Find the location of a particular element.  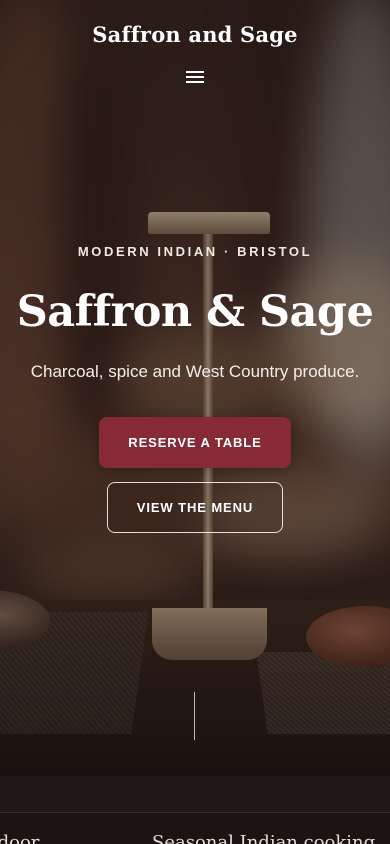

view-menu-button: VIEW THE MENU is located at coordinates (195, 507).